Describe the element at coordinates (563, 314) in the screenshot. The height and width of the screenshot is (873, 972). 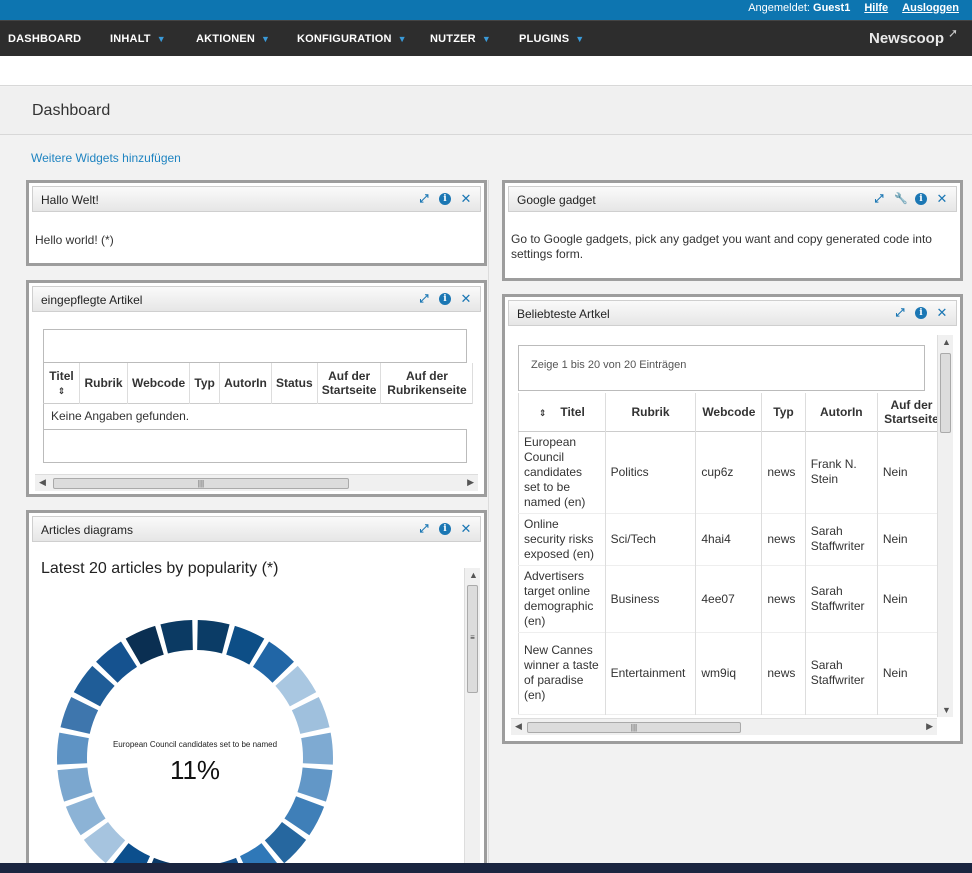
I see `widget-title: Beliebteste Artkel` at that location.